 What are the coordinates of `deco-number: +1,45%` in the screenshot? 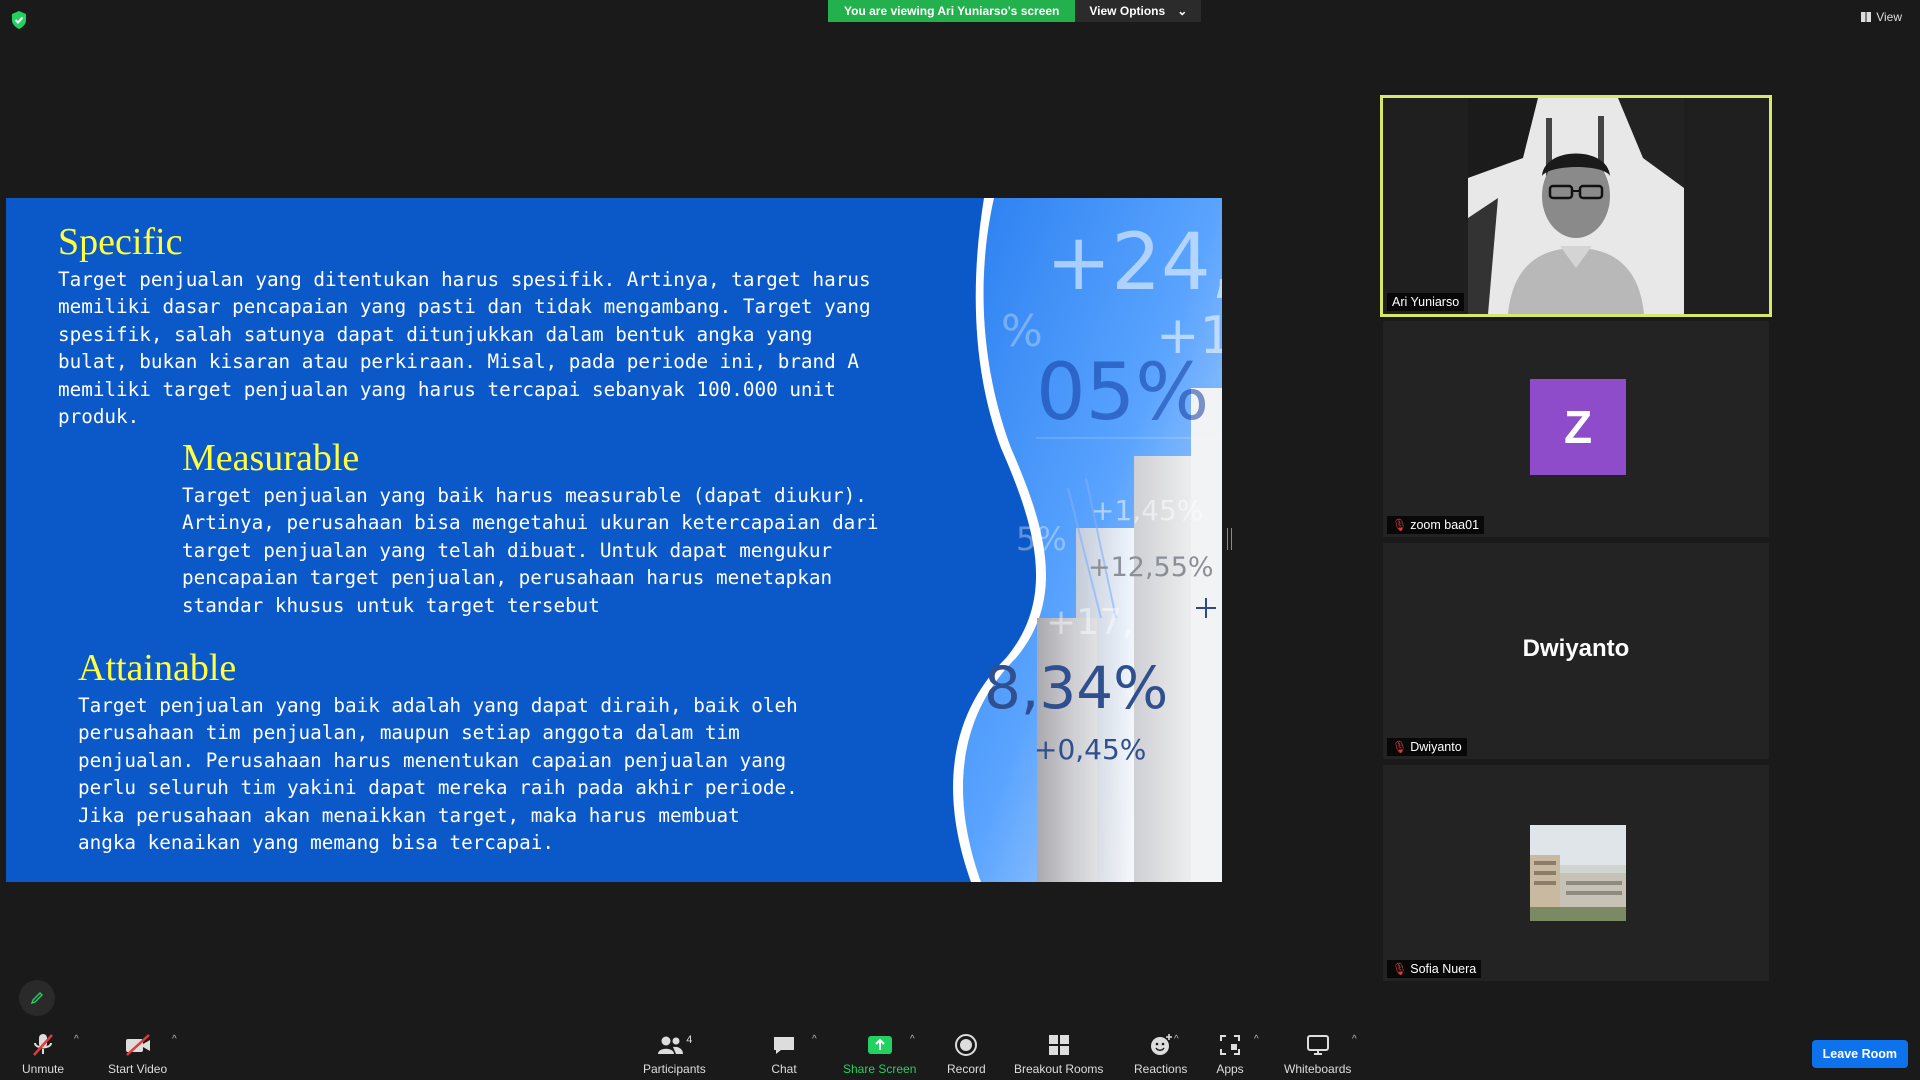 It's located at (1147, 510).